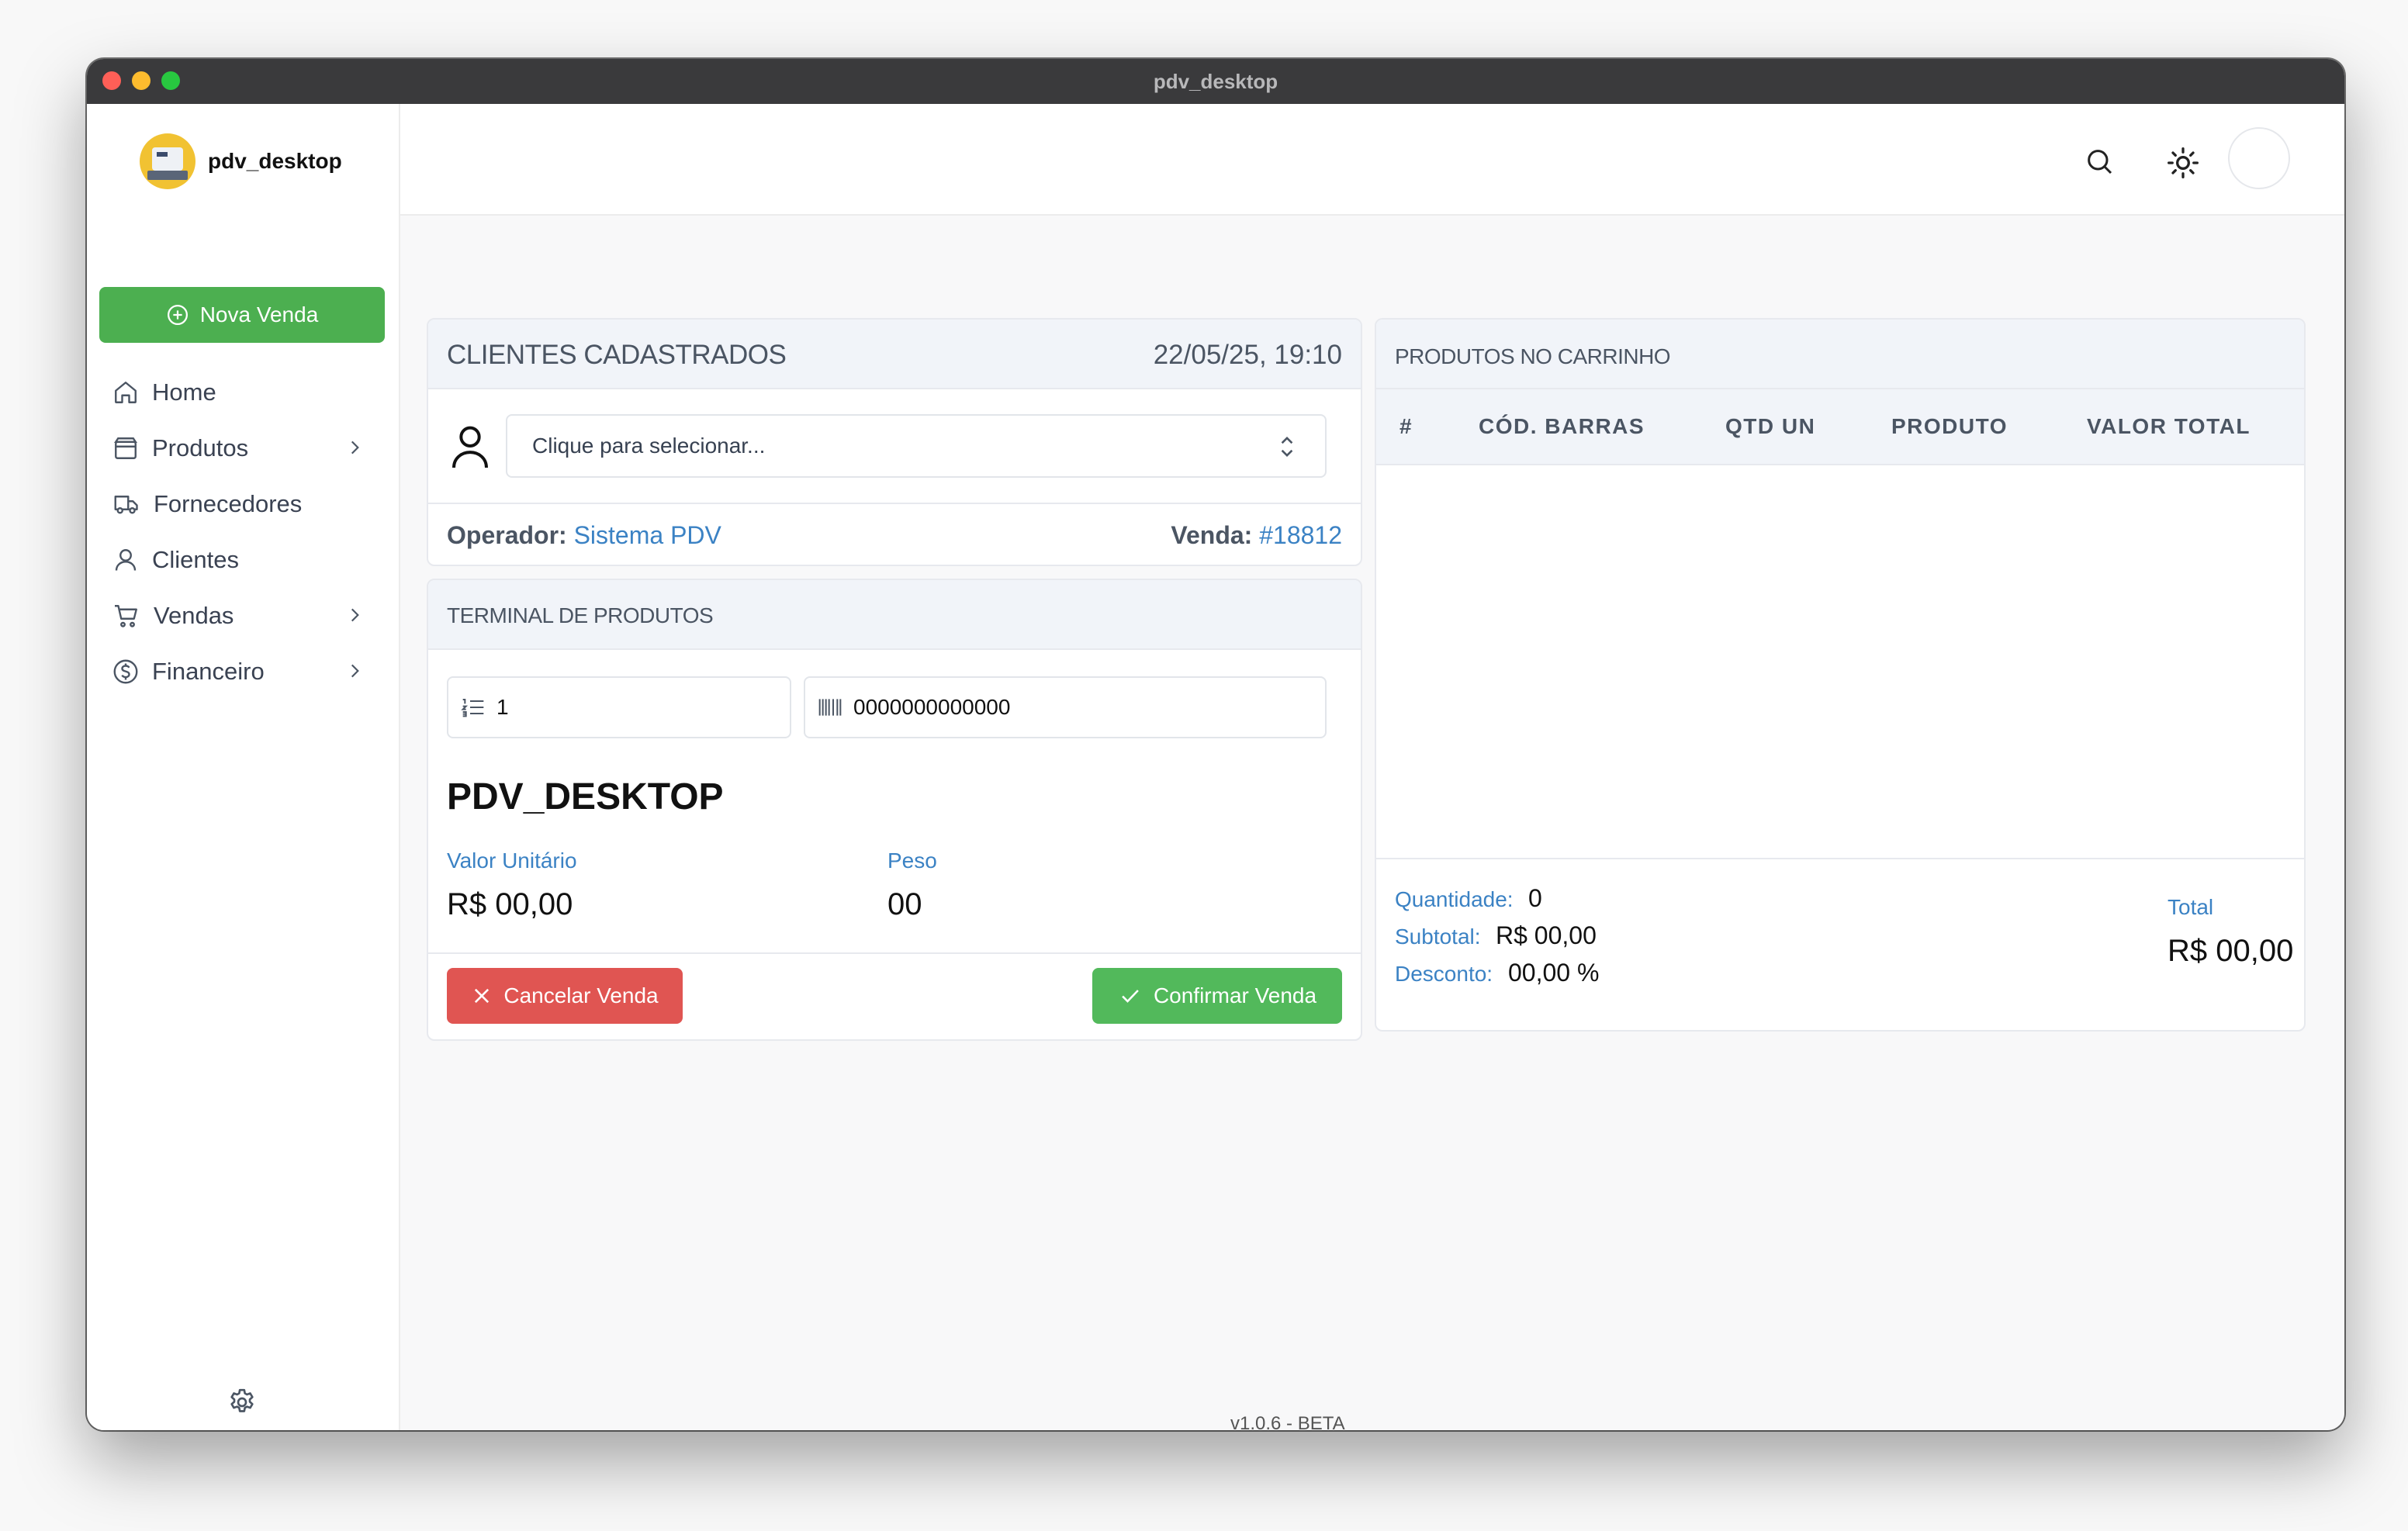 The width and height of the screenshot is (2408, 1531). Describe the element at coordinates (1287, 447) in the screenshot. I see `chevron-up-down-icon` at that location.